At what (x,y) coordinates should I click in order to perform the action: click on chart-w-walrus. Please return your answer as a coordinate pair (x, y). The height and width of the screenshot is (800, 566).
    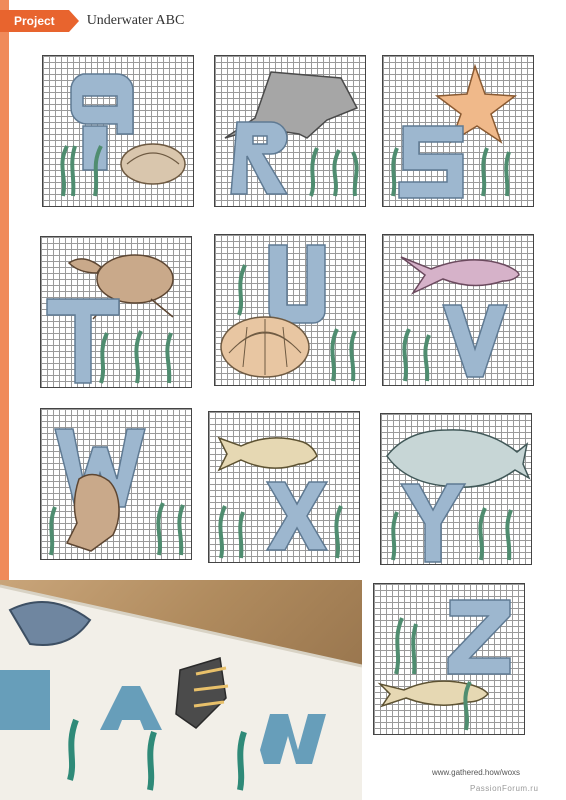
    Looking at the image, I should click on (116, 484).